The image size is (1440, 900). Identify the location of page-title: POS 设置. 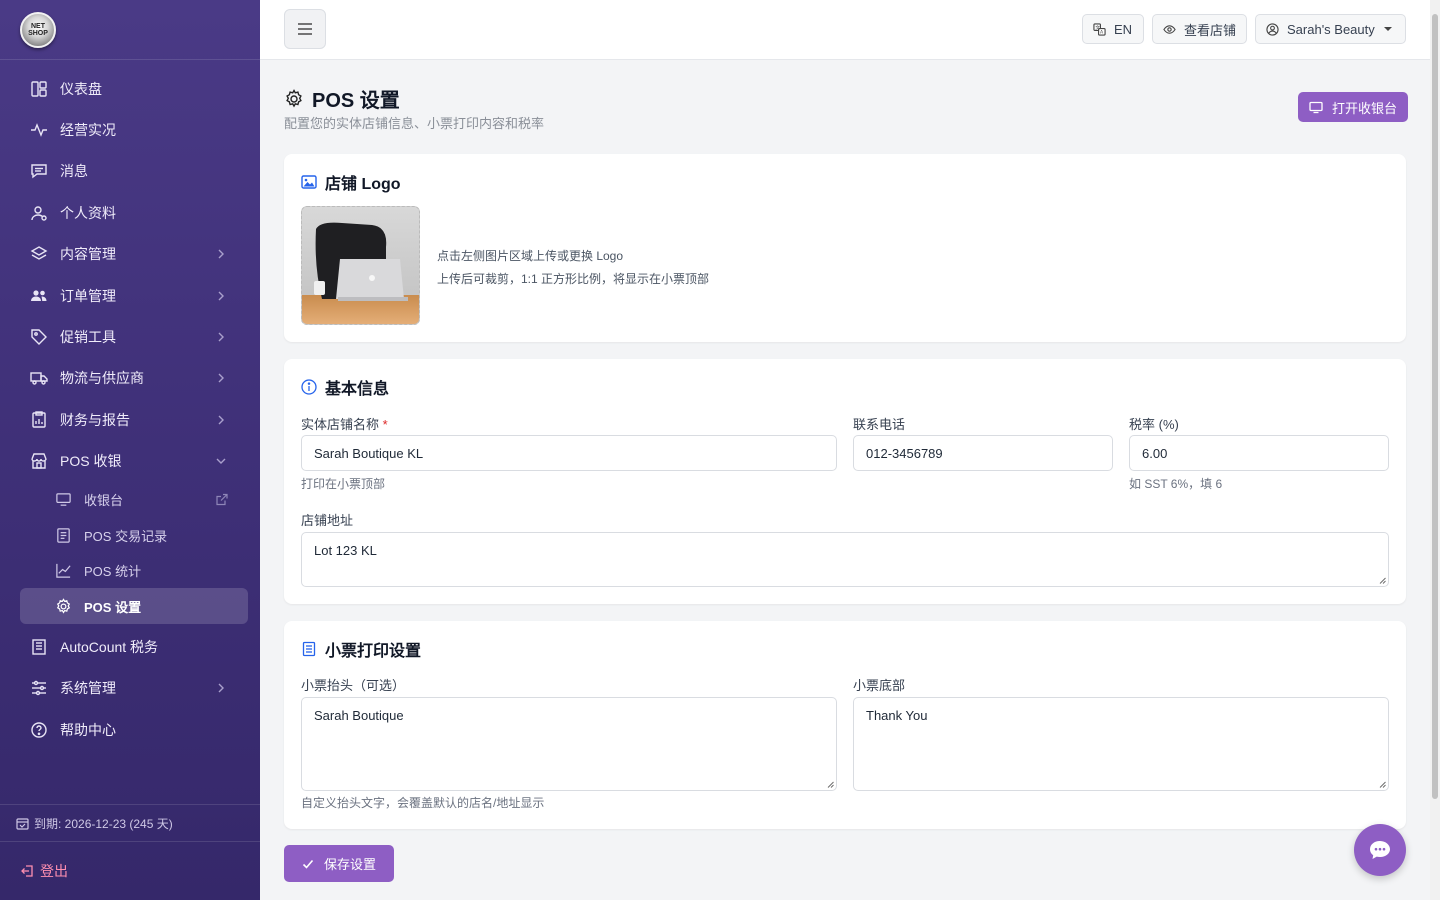
(342, 98).